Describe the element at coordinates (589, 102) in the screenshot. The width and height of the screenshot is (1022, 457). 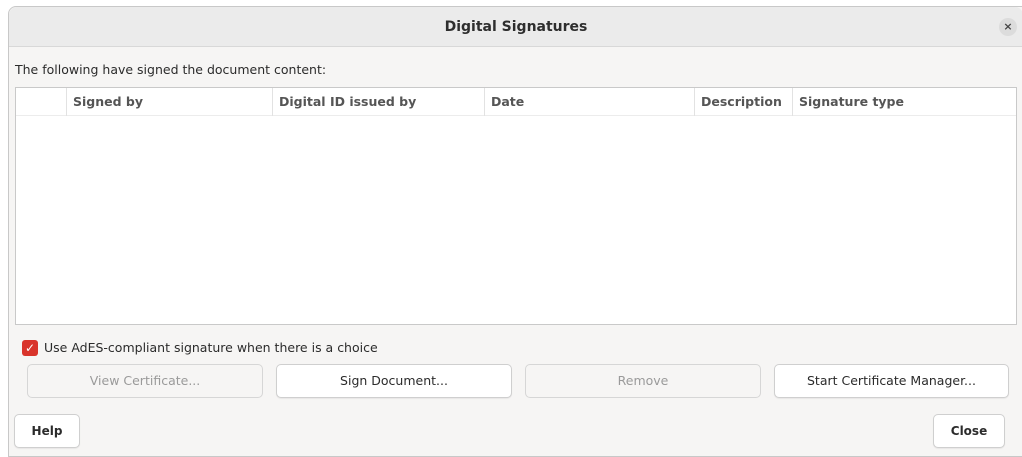
I see `column-header-date: Date` at that location.